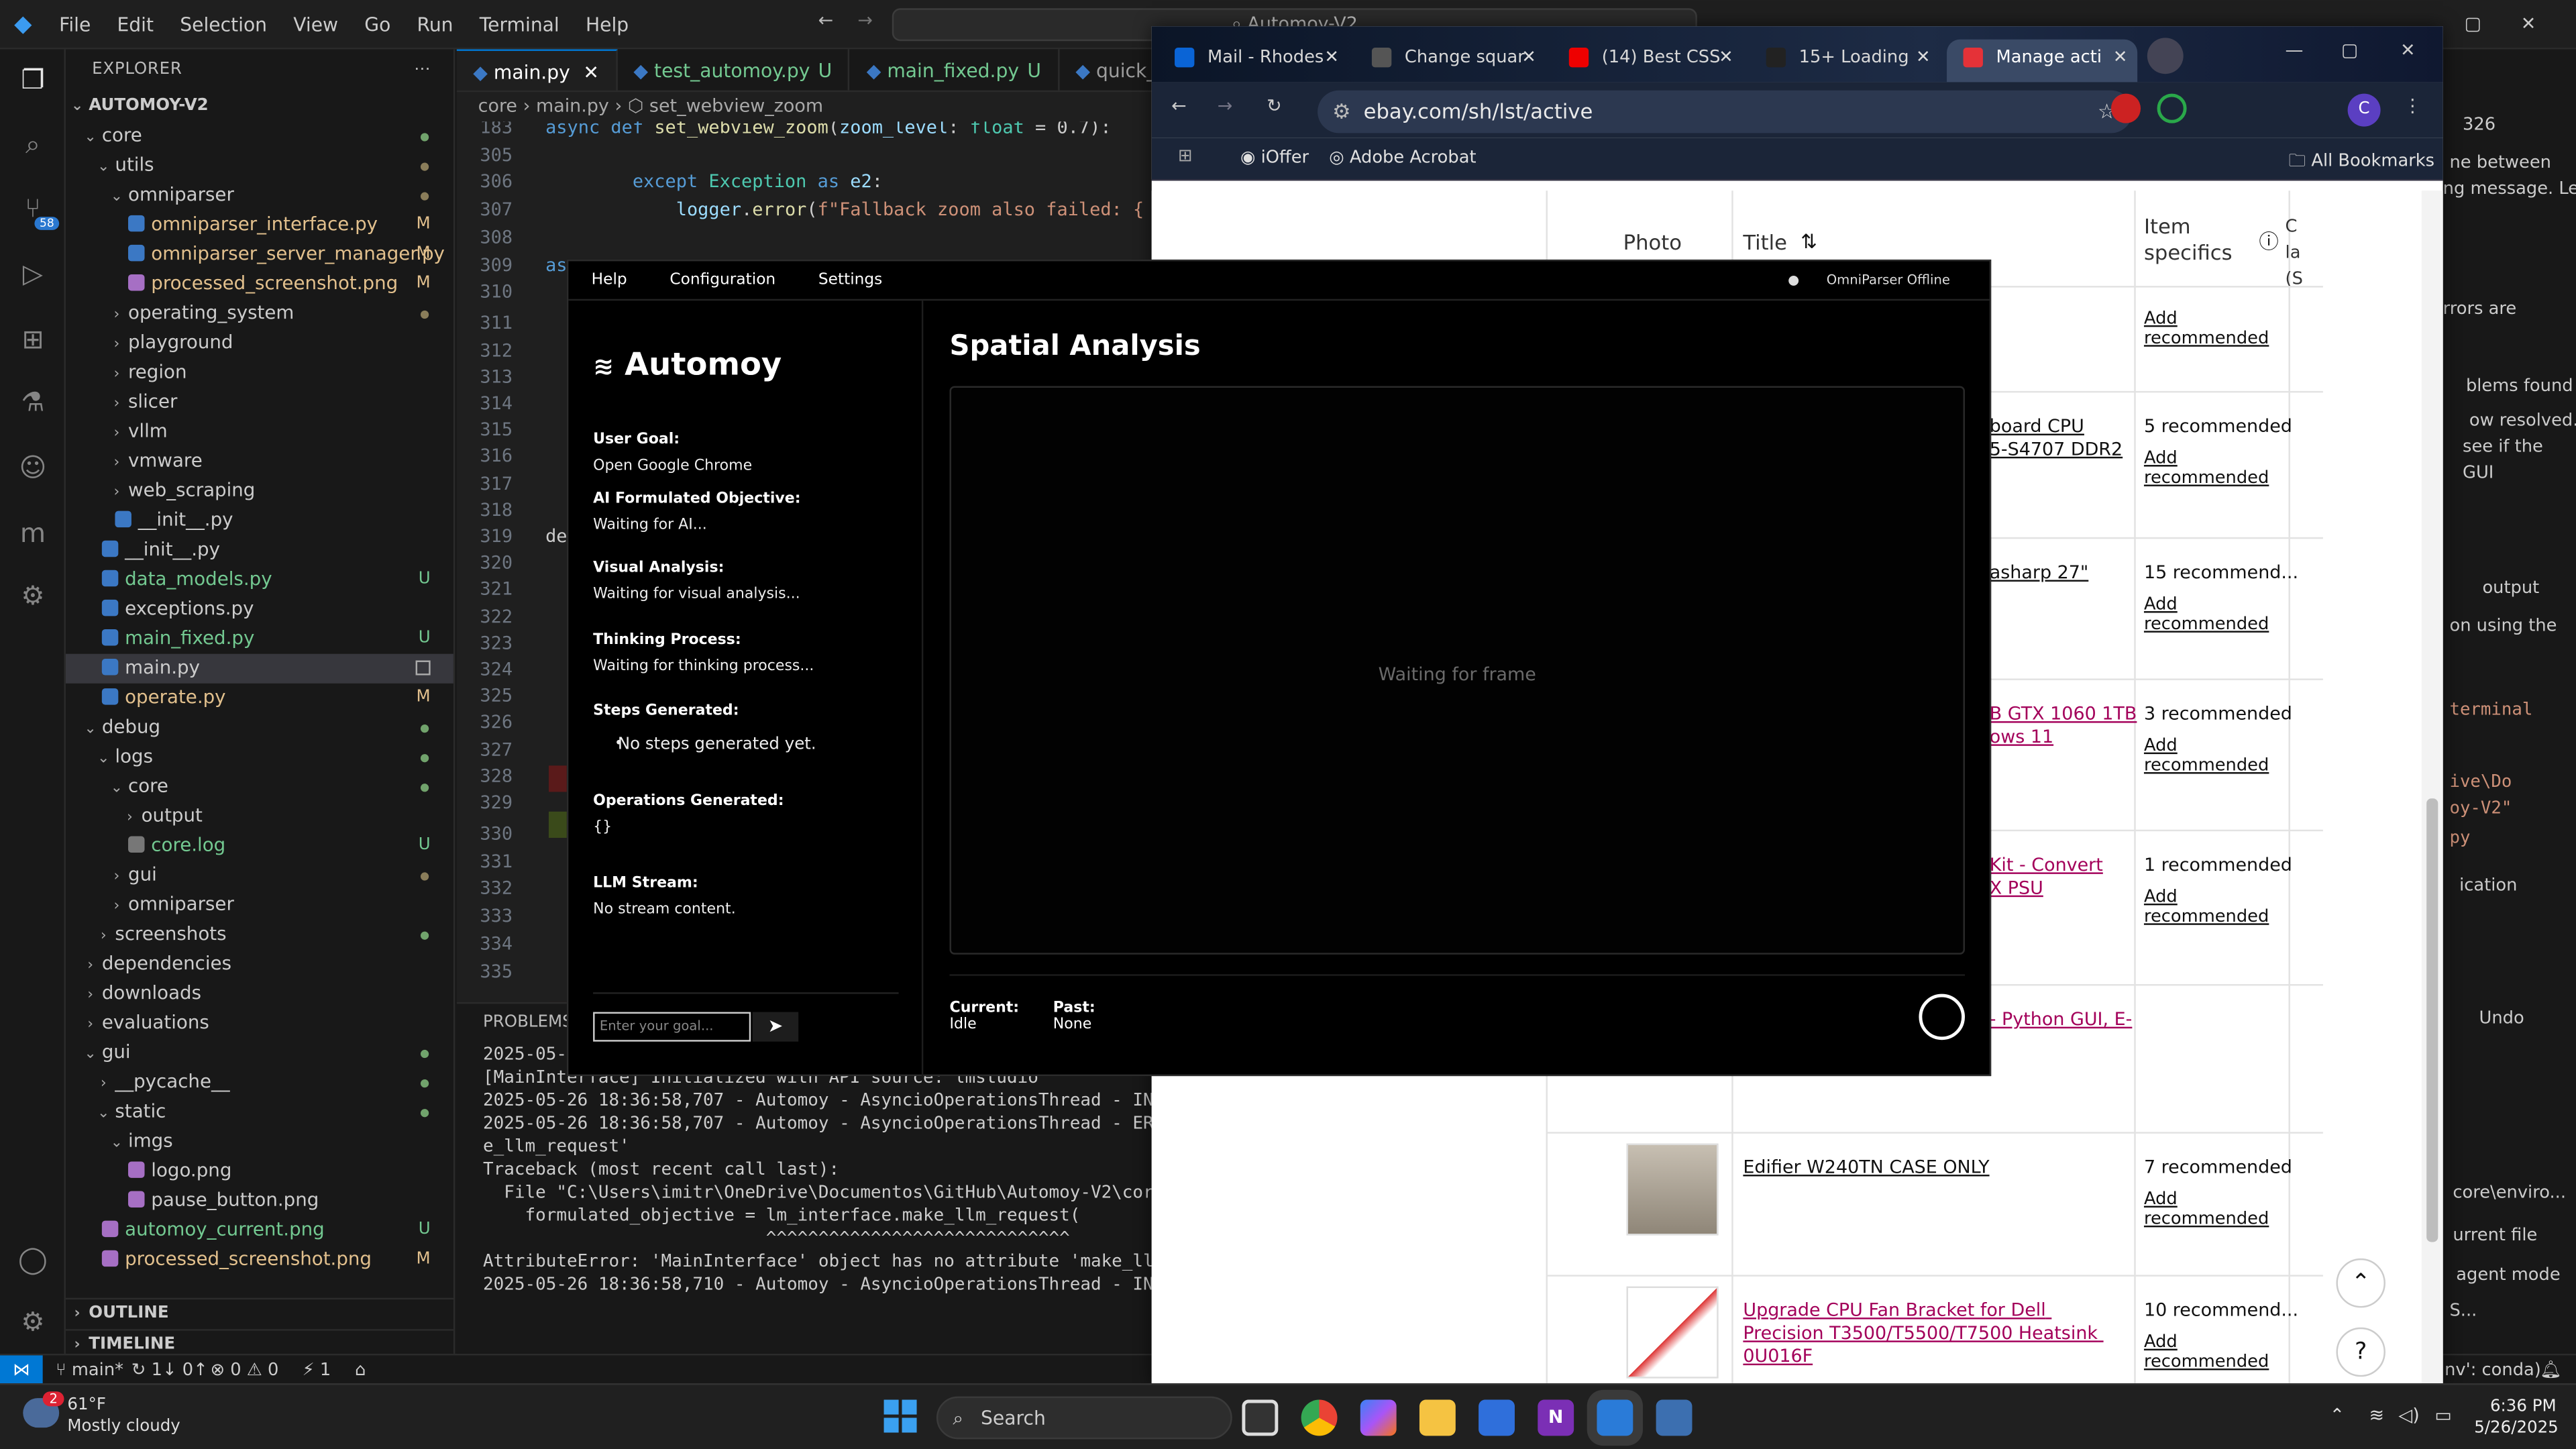 The width and height of the screenshot is (2576, 1449). I want to click on store-icon, so click(1497, 1417).